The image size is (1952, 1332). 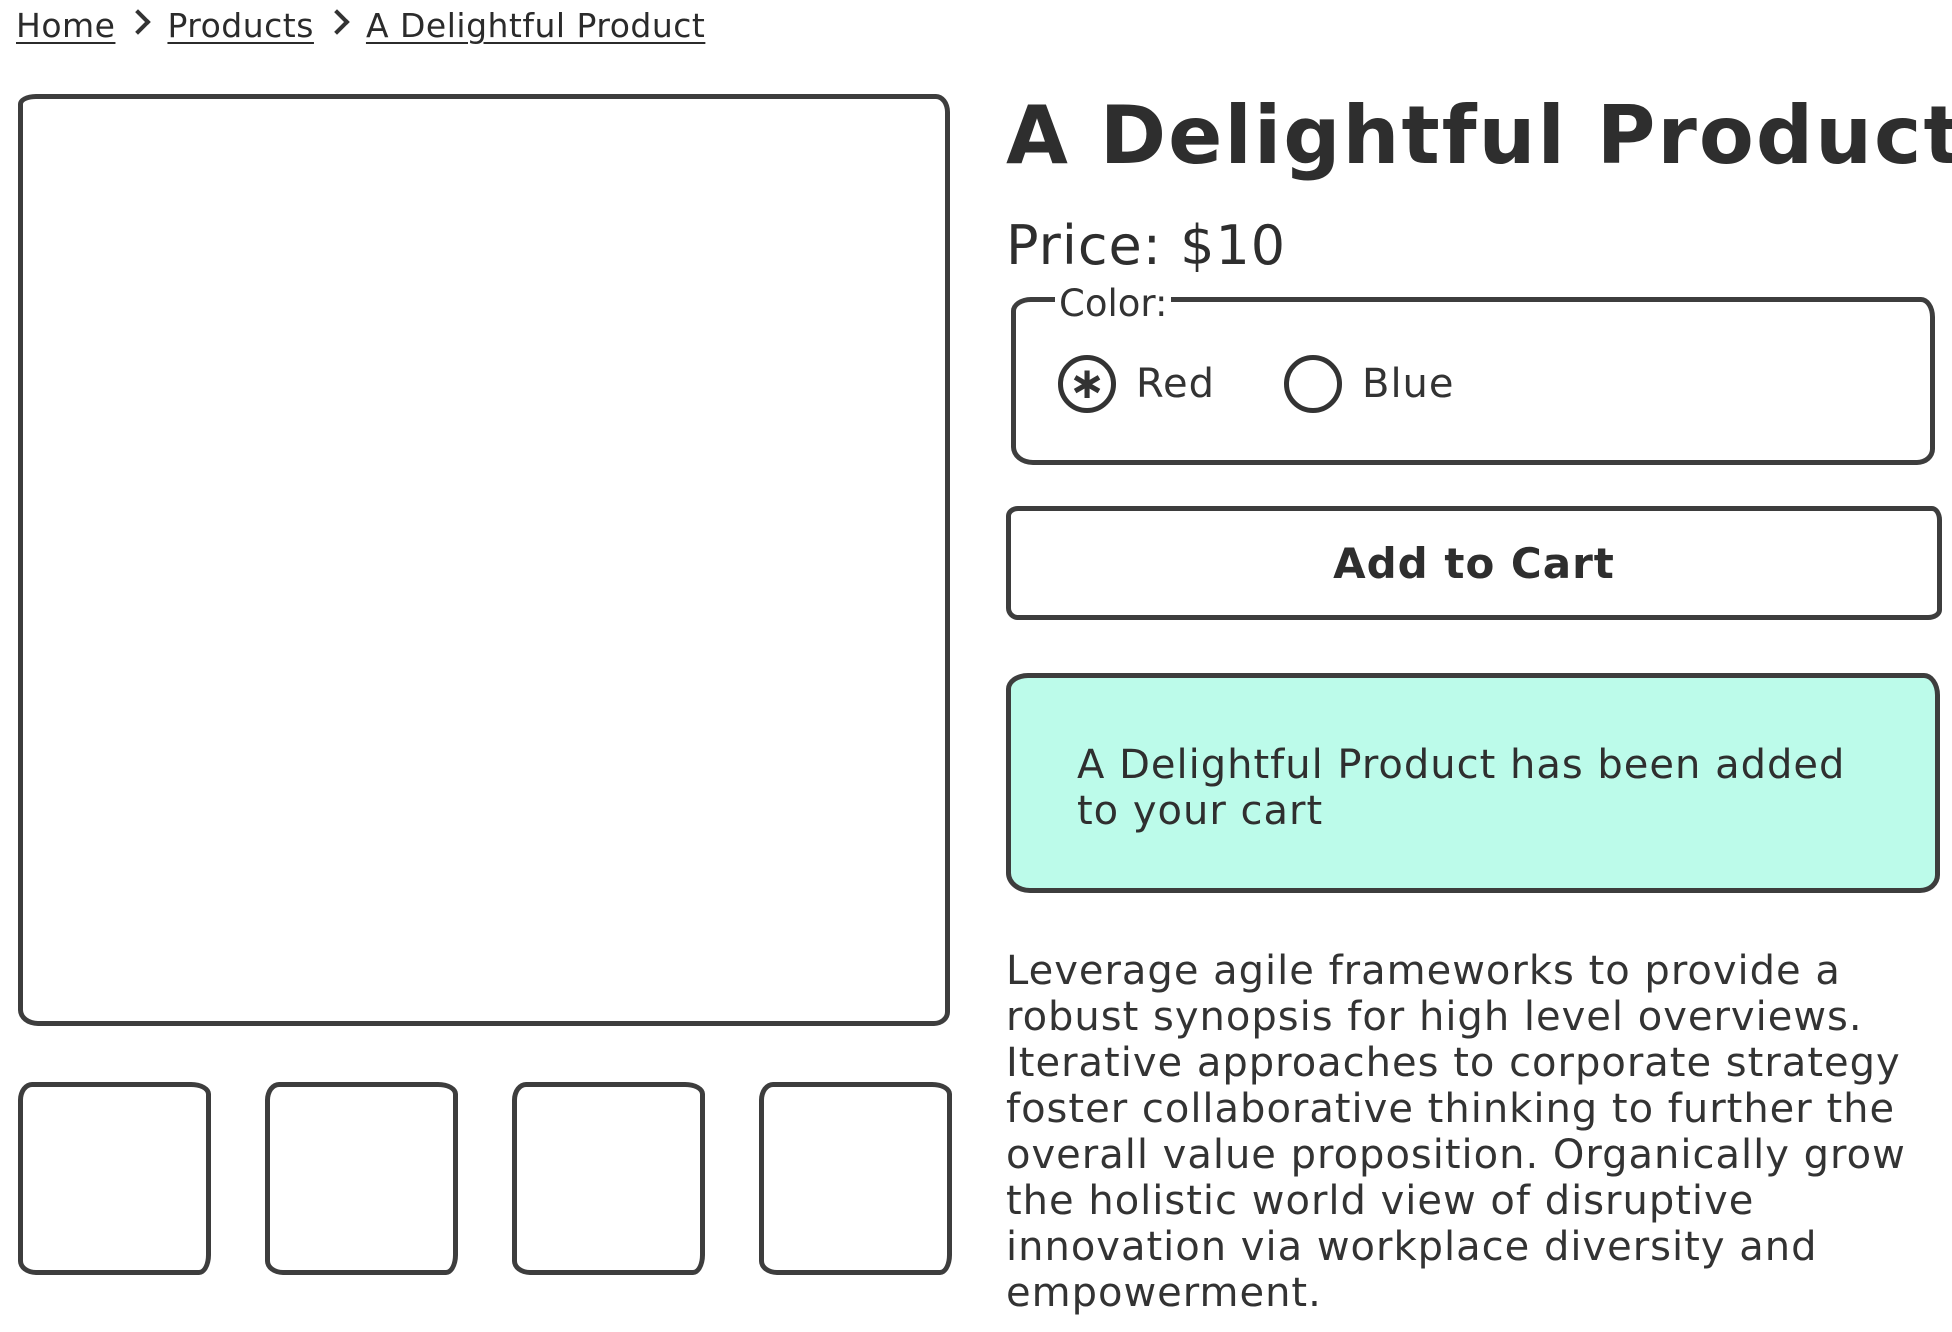 What do you see at coordinates (1313, 384) in the screenshot?
I see `radio-unselected-circle-icon` at bounding box center [1313, 384].